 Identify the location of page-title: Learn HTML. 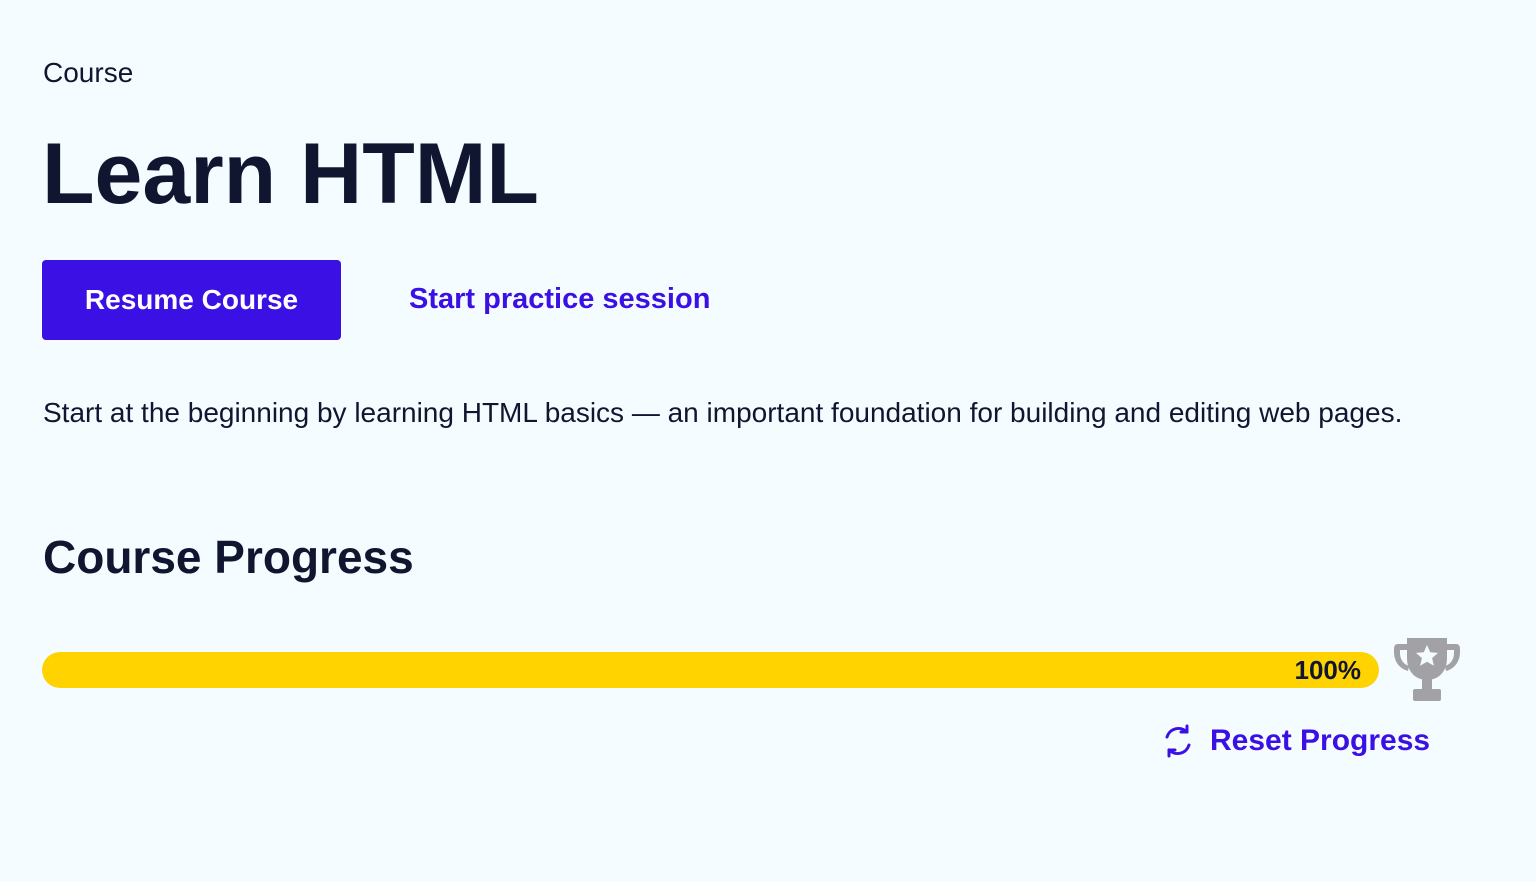
(290, 174).